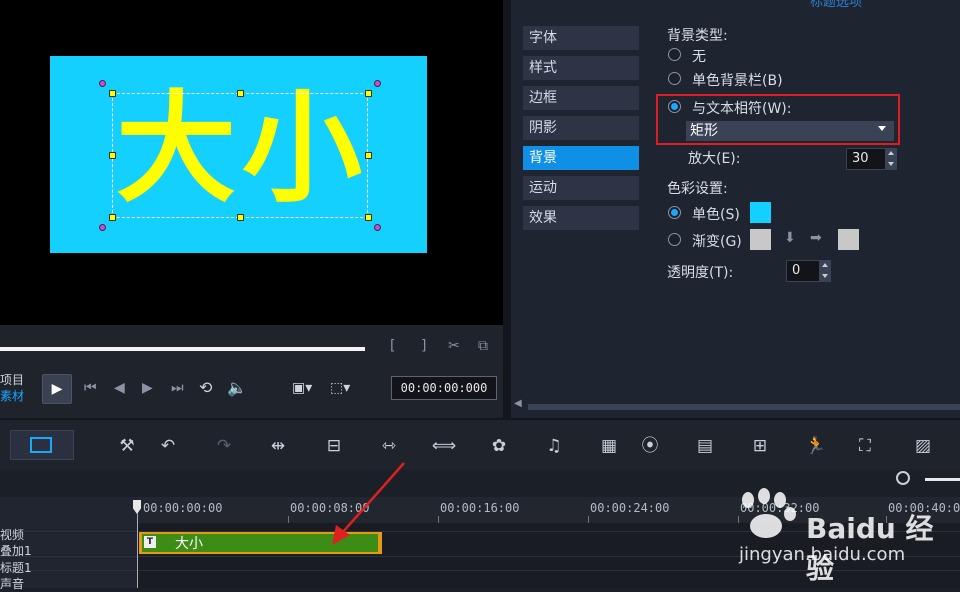 Image resolution: width=960 pixels, height=592 pixels. I want to click on radio-gradient-label: 渐变(G), so click(717, 241).